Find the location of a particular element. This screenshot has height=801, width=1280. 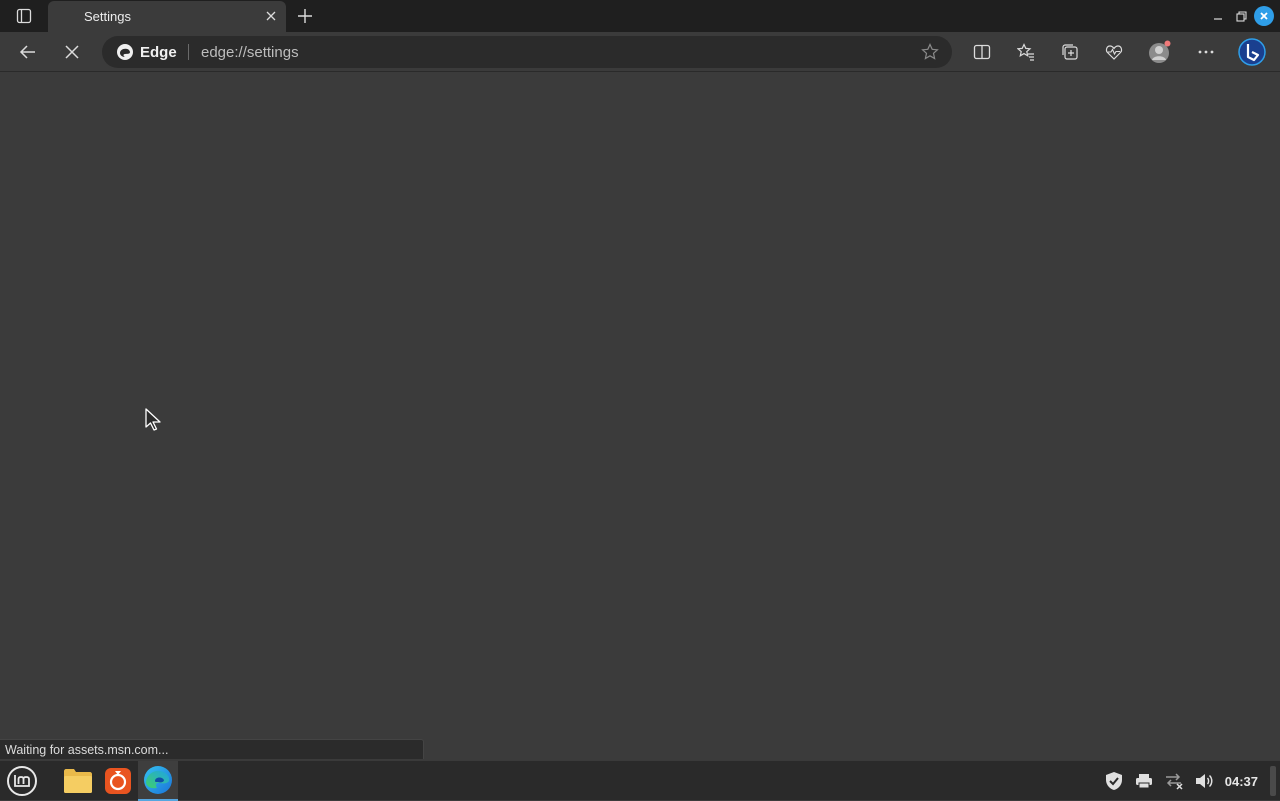

stop-icon is located at coordinates (72, 52).